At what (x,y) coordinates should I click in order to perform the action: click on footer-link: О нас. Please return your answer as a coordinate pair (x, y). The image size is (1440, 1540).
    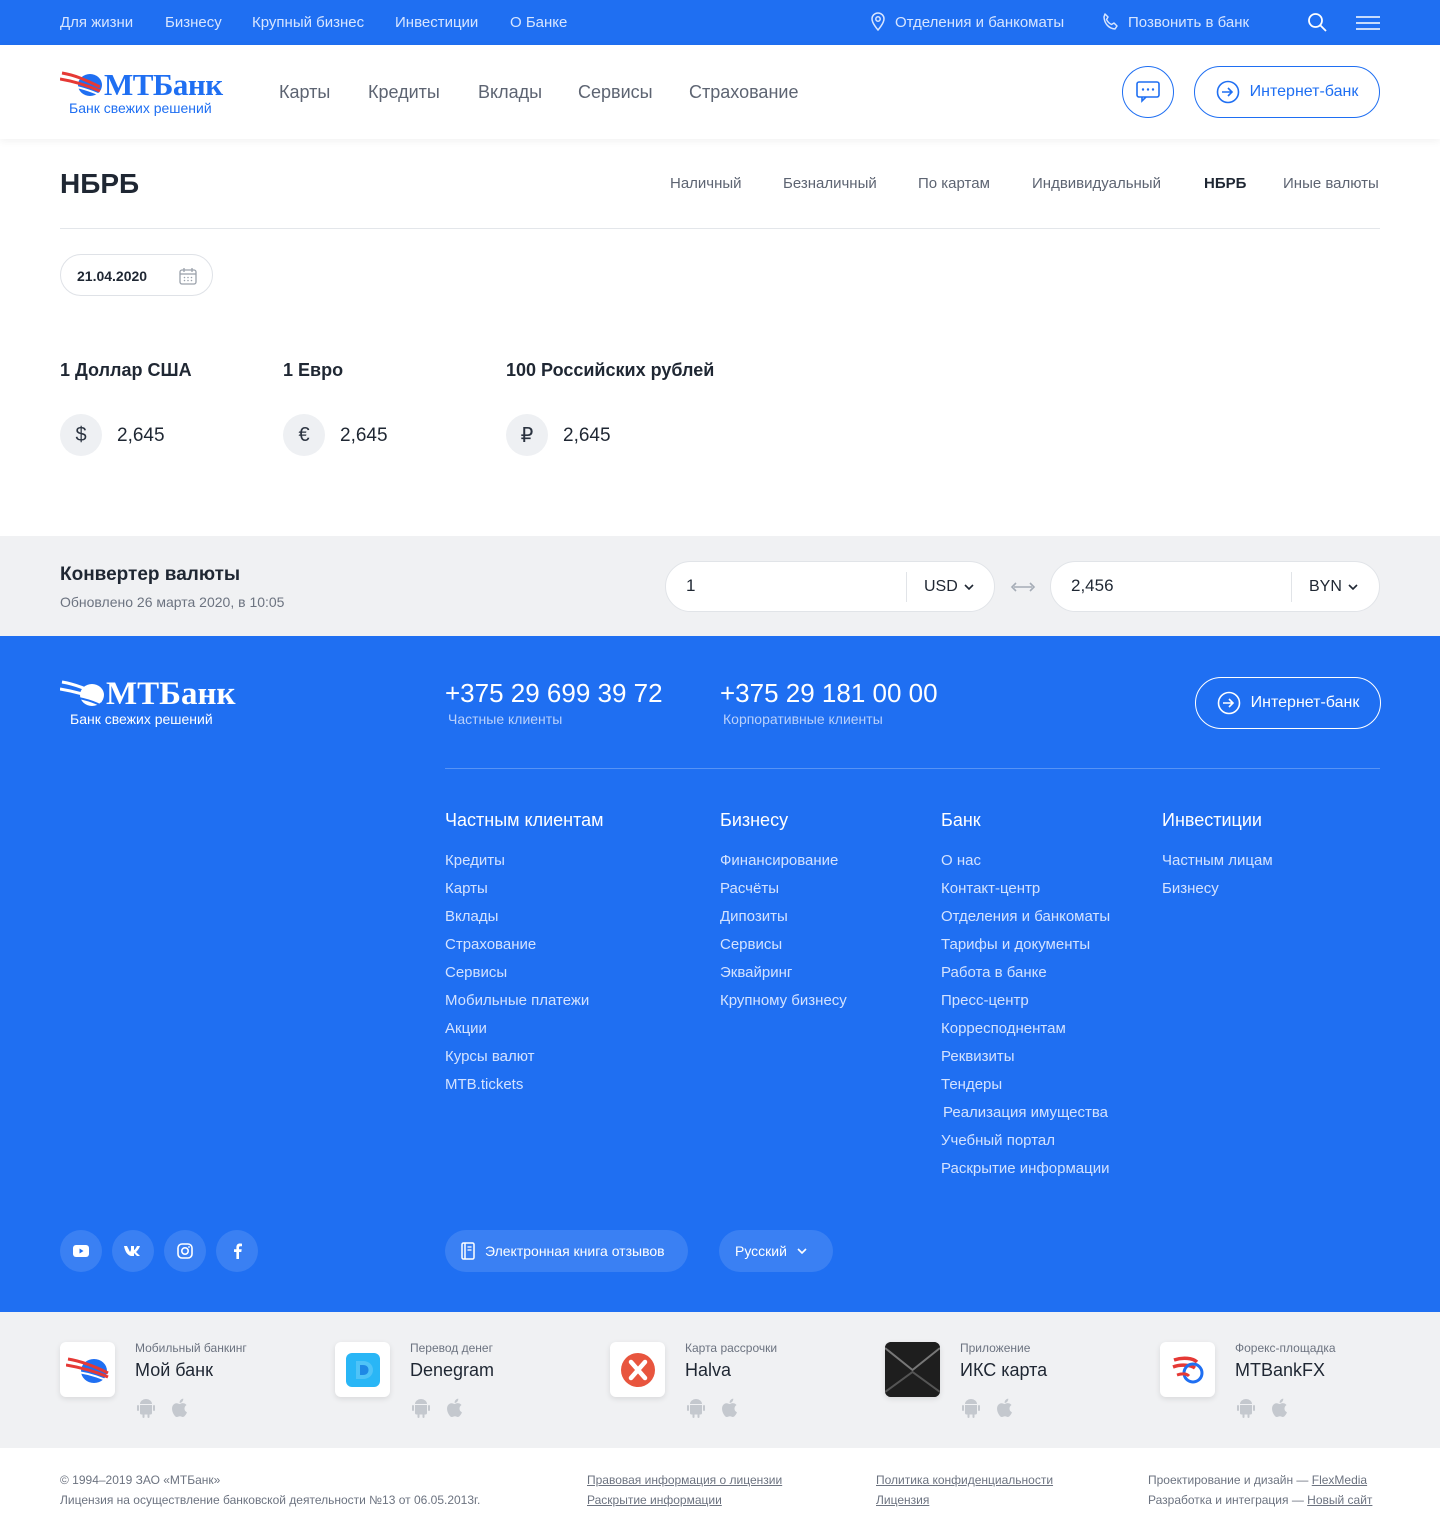
    Looking at the image, I should click on (961, 860).